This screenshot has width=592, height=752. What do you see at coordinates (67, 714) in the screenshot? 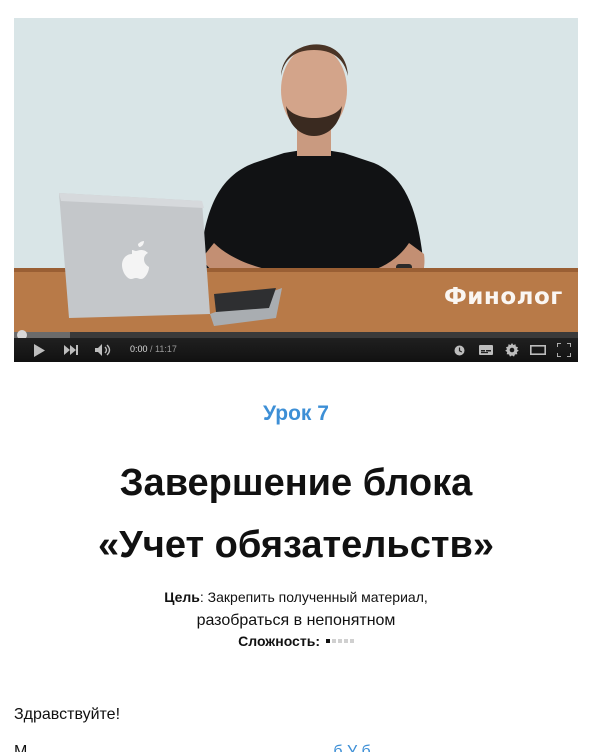
I see `greeting-text: Здравствуйте!` at bounding box center [67, 714].